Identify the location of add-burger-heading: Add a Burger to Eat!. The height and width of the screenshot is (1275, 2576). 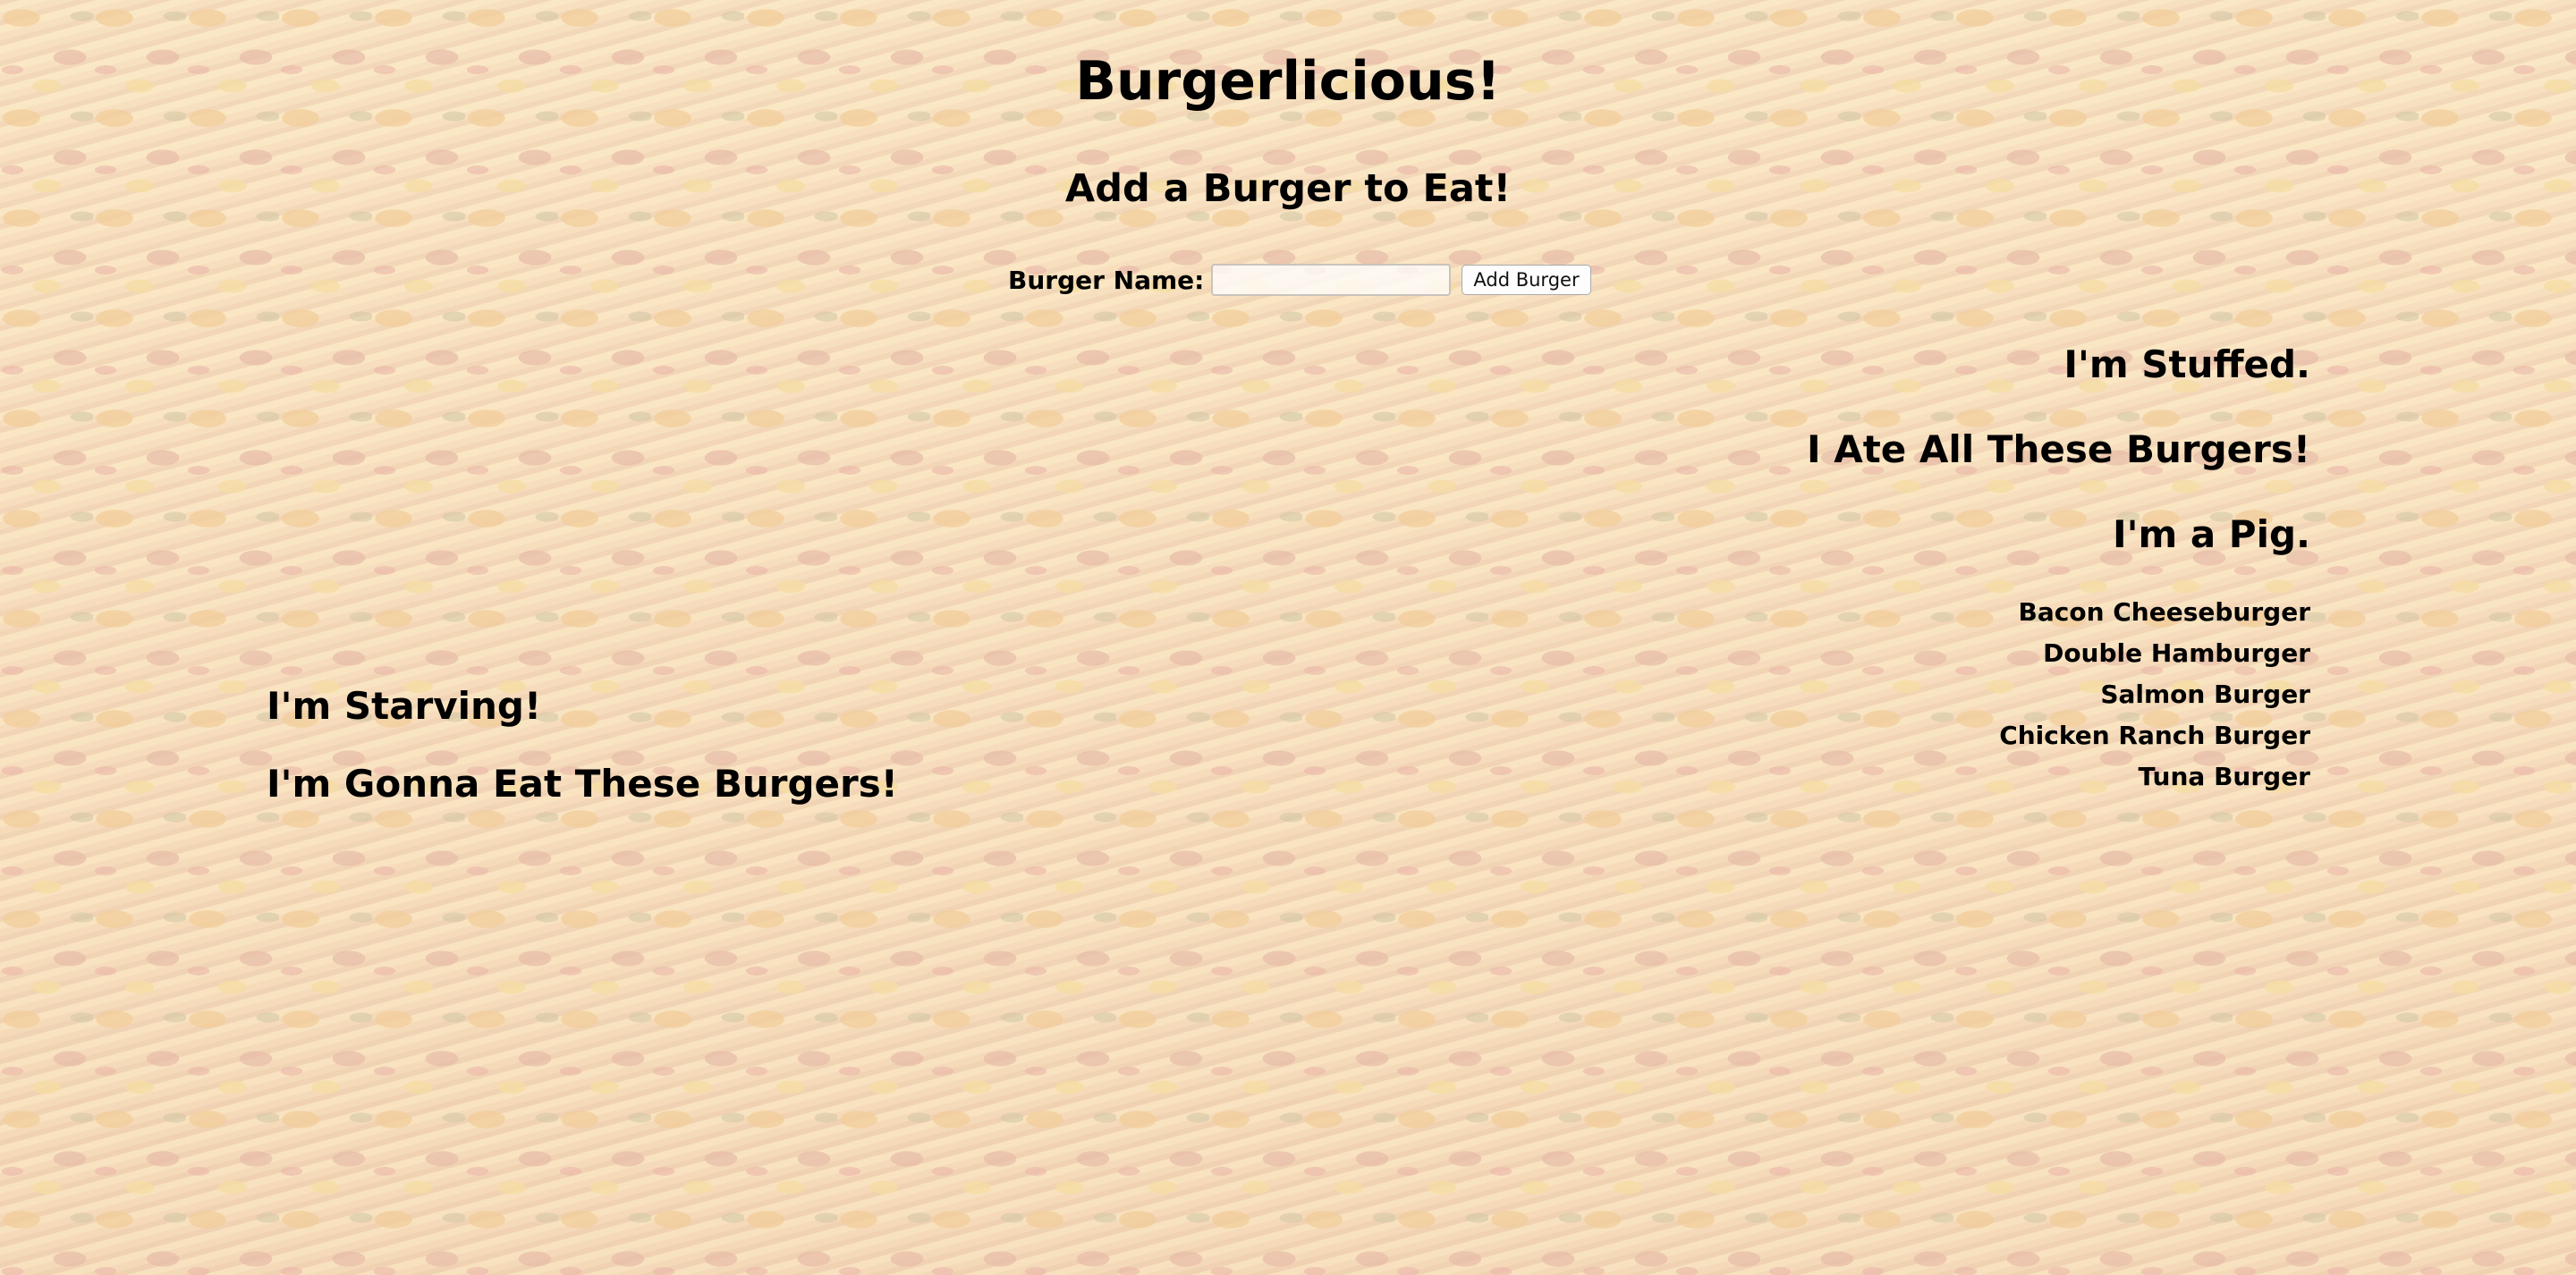
(1288, 188).